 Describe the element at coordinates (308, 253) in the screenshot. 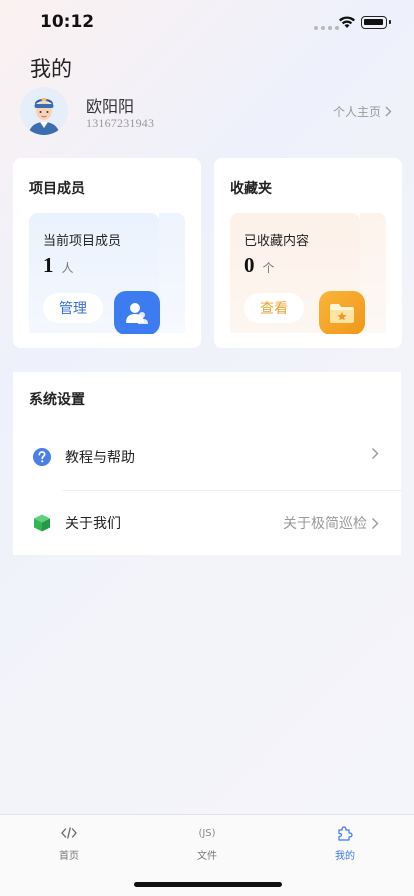

I see `favorites-card: 收藏夹 已收藏内容 0 个 查看` at that location.